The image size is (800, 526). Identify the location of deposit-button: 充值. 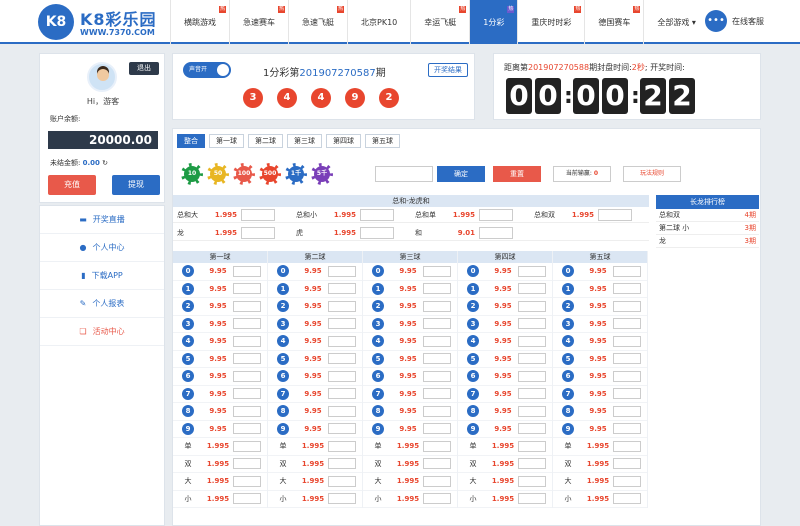
(72, 185).